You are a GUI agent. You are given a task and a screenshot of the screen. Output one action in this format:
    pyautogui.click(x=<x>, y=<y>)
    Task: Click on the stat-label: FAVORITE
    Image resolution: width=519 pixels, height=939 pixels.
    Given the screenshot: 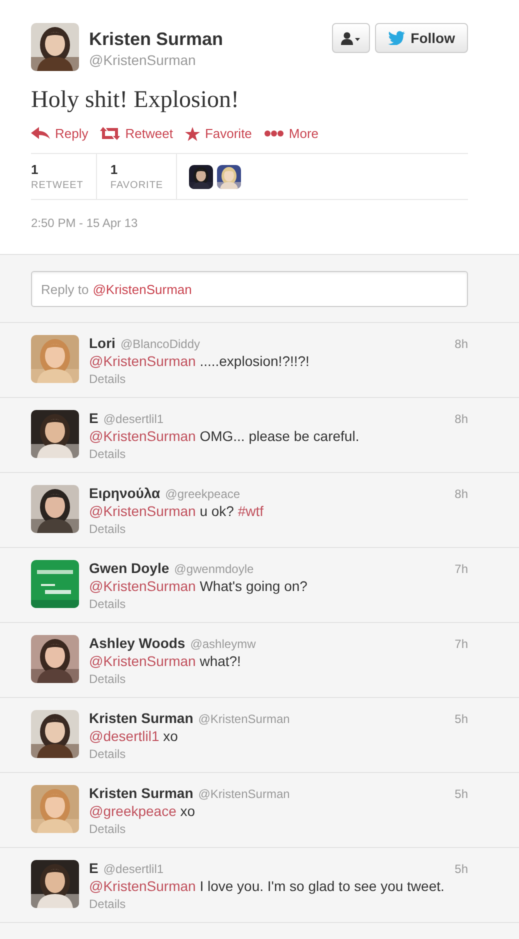 What is the action you would take?
    pyautogui.click(x=137, y=185)
    